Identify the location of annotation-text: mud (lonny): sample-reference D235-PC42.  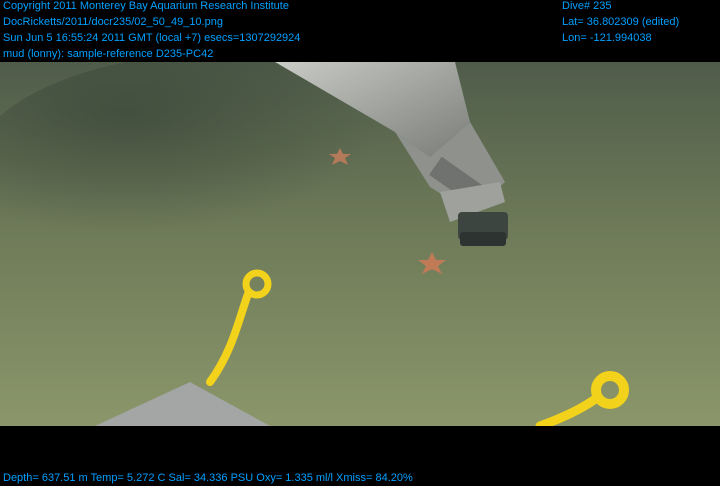
(108, 54).